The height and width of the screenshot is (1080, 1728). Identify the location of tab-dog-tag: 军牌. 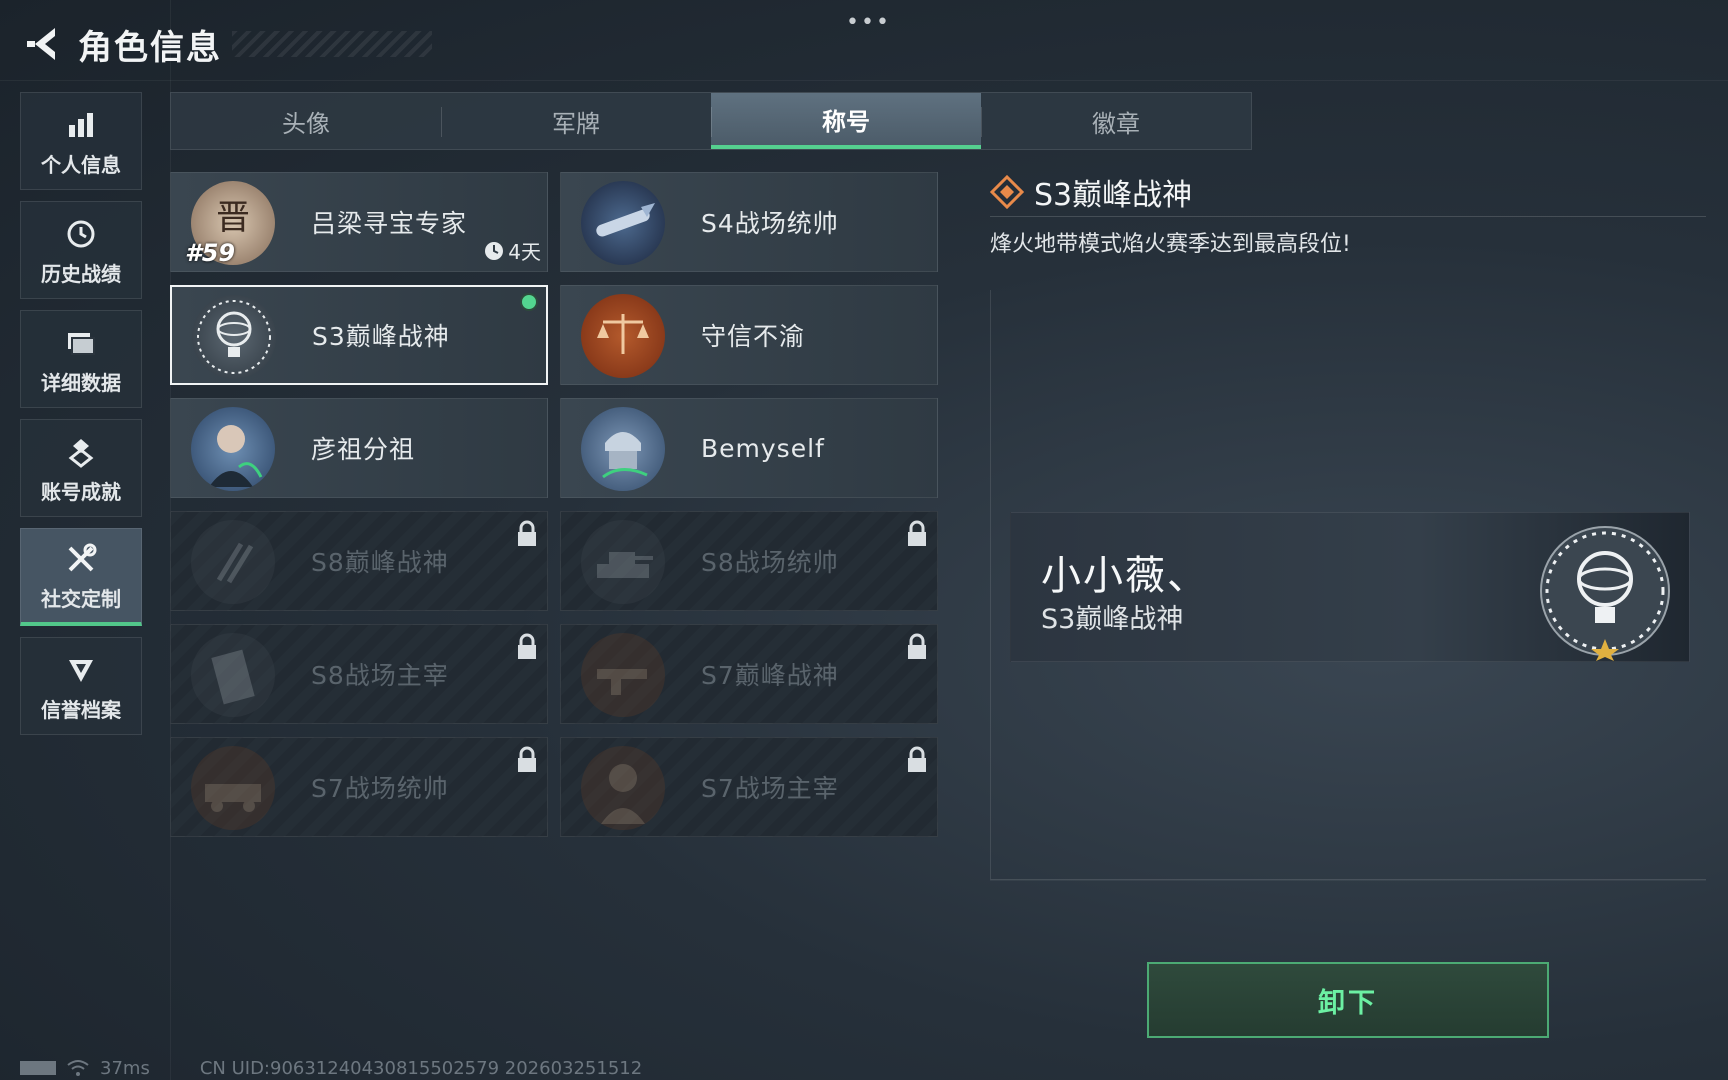
(576, 121).